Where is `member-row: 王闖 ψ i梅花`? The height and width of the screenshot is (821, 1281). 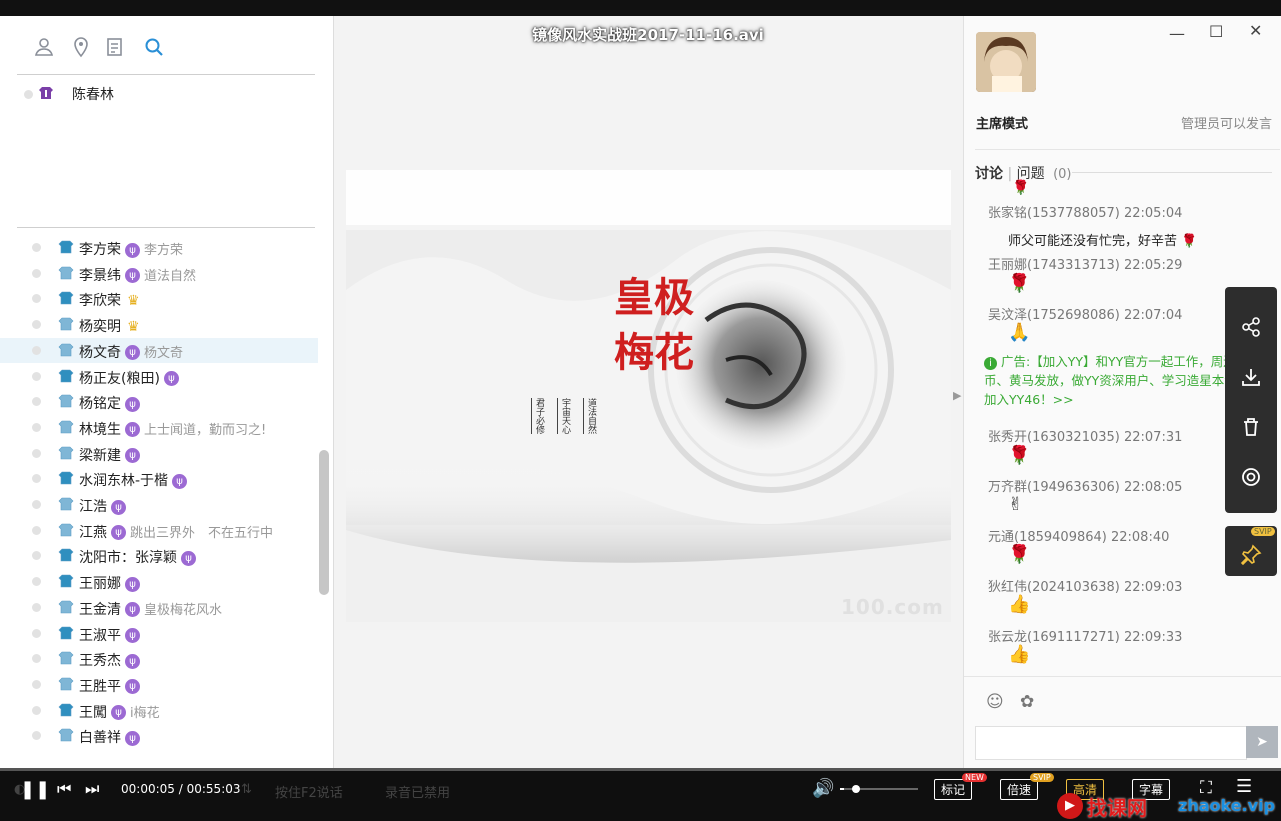 member-row: 王闖 ψ i梅花 is located at coordinates (159, 710).